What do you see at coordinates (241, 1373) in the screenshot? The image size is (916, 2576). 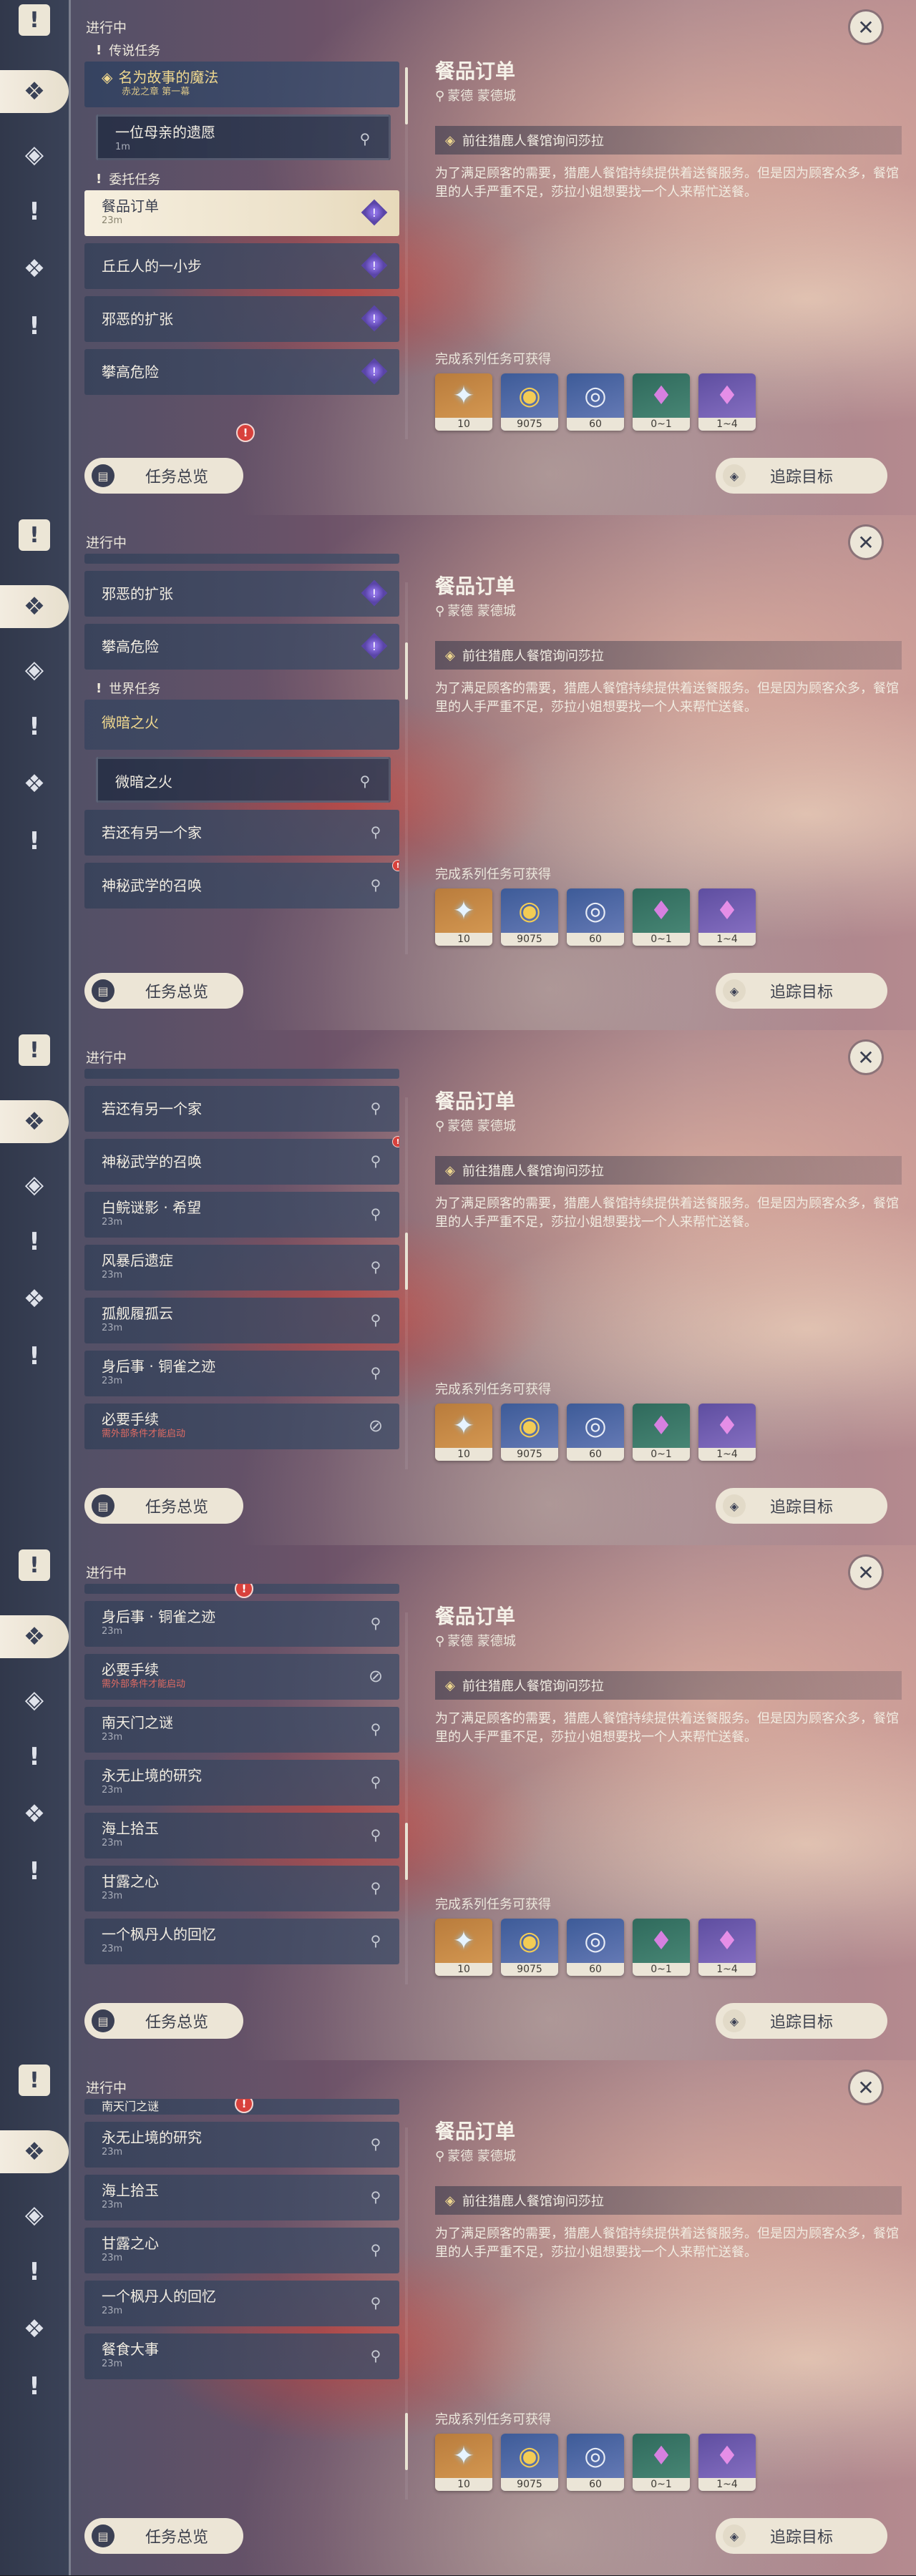 I see `quest-item: 身后事 · 铜雀之迹 23m ⚲` at bounding box center [241, 1373].